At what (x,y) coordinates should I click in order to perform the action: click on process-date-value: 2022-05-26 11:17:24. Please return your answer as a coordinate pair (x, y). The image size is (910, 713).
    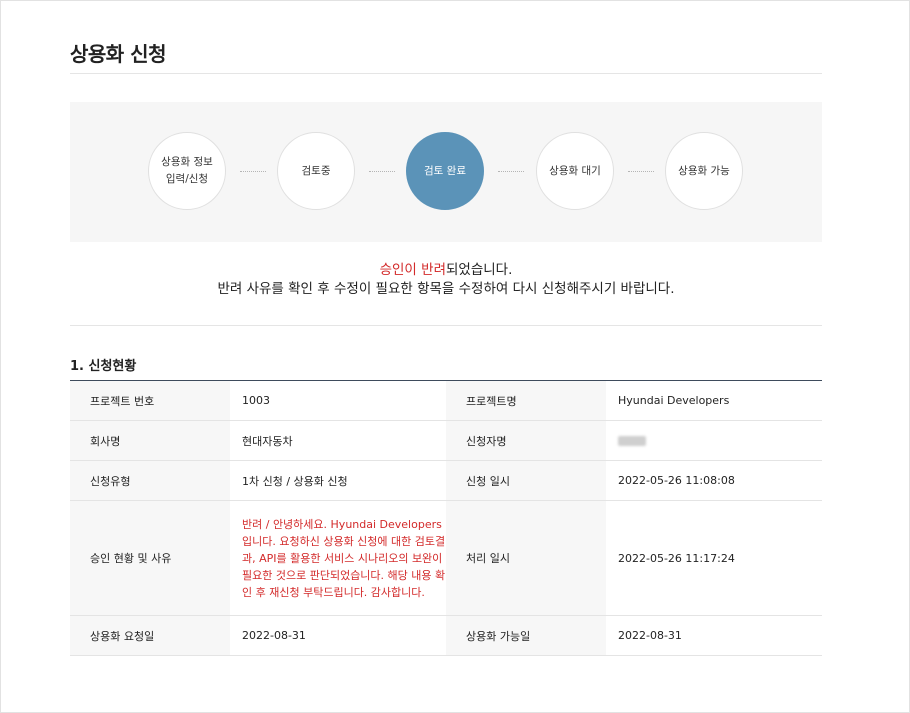
    Looking at the image, I should click on (714, 558).